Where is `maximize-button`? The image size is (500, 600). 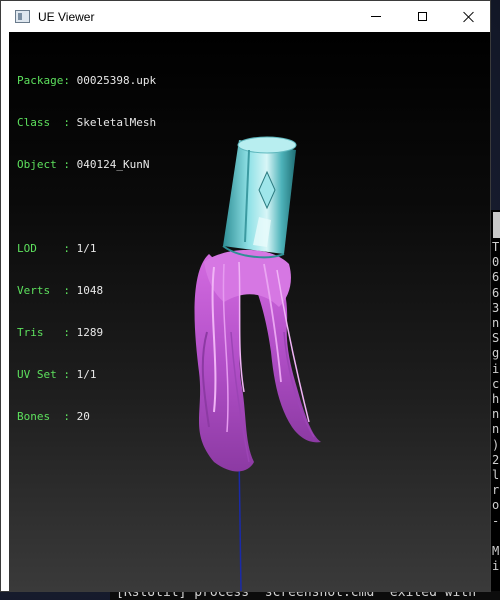
maximize-button is located at coordinates (422, 16).